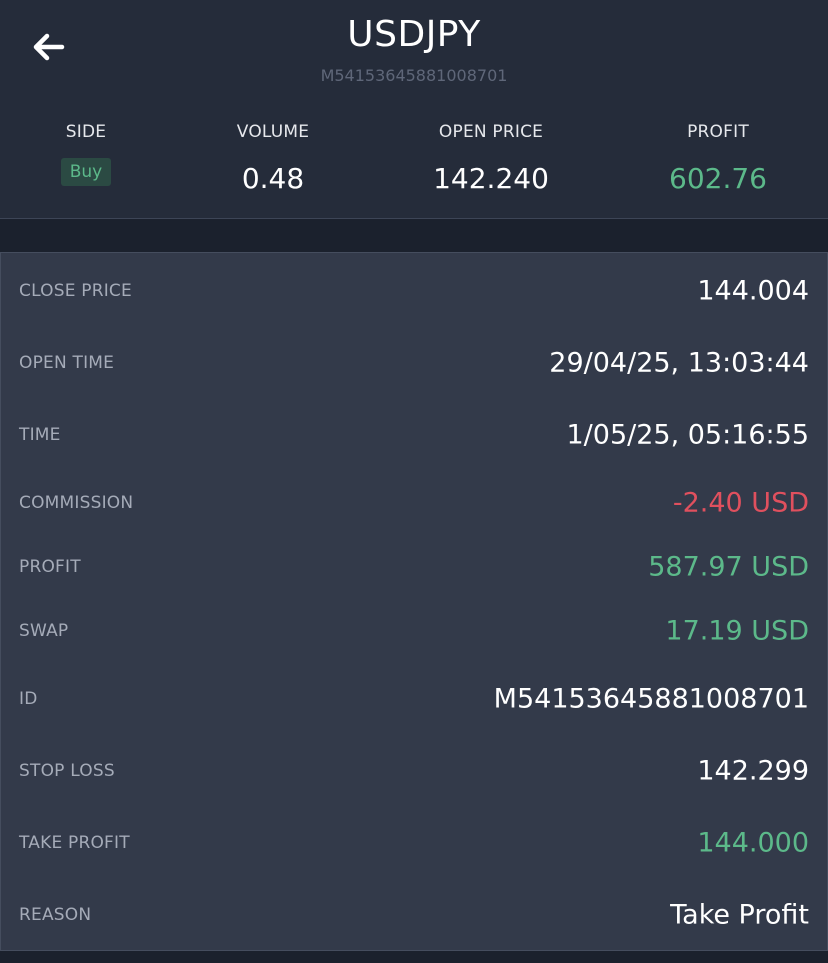 The width and height of the screenshot is (828, 963). I want to click on open-price-label: OPEN PRICE, so click(491, 132).